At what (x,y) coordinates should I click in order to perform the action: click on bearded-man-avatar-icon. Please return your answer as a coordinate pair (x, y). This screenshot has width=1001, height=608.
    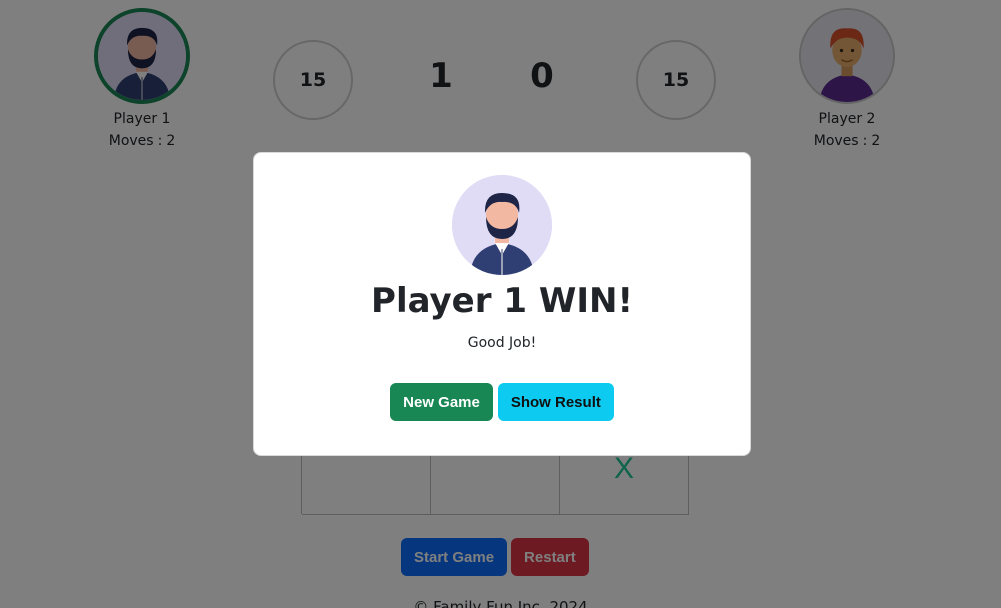
    Looking at the image, I should click on (502, 225).